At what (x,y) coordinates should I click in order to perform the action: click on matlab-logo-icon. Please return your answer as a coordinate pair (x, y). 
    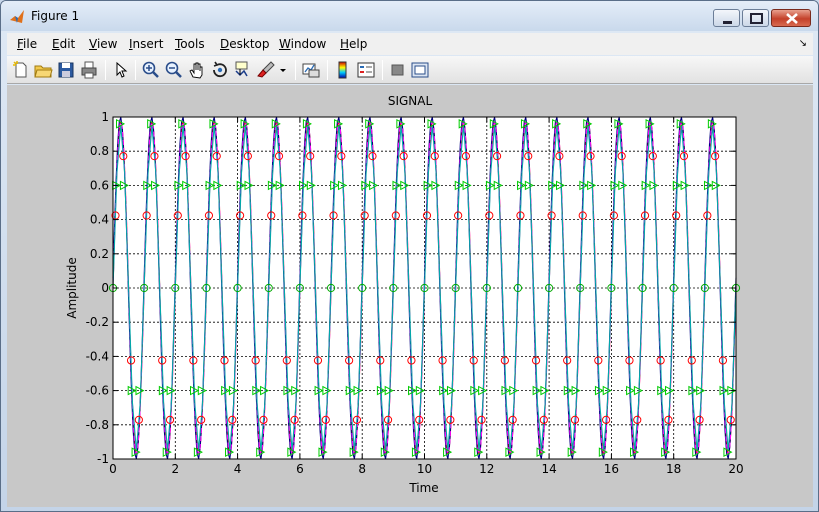
    Looking at the image, I should click on (17, 16).